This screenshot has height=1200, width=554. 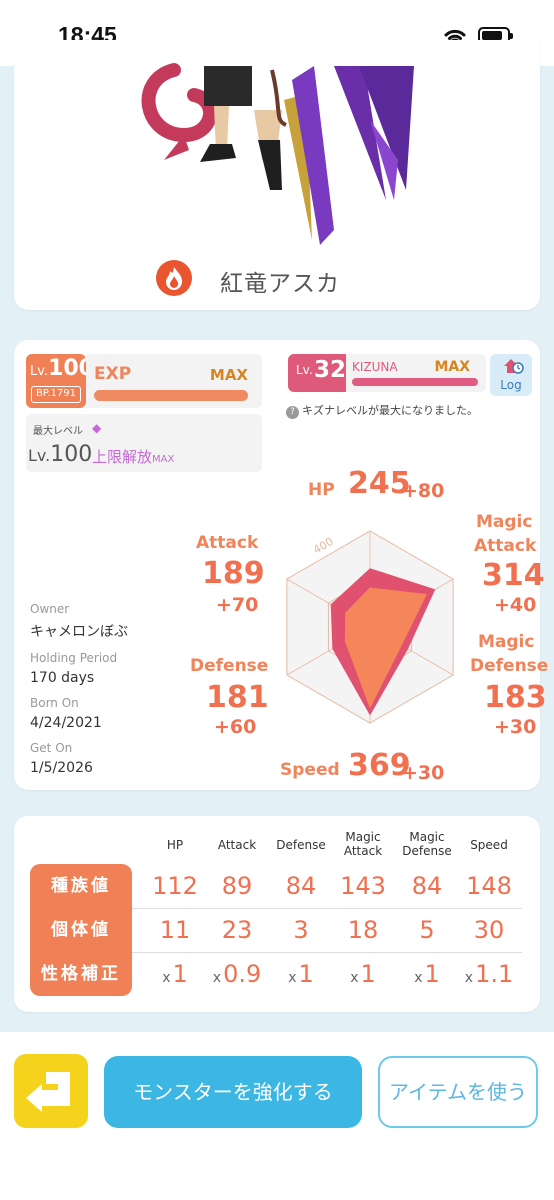 What do you see at coordinates (505, 546) in the screenshot?
I see `magic-attack-label-2: Attack` at bounding box center [505, 546].